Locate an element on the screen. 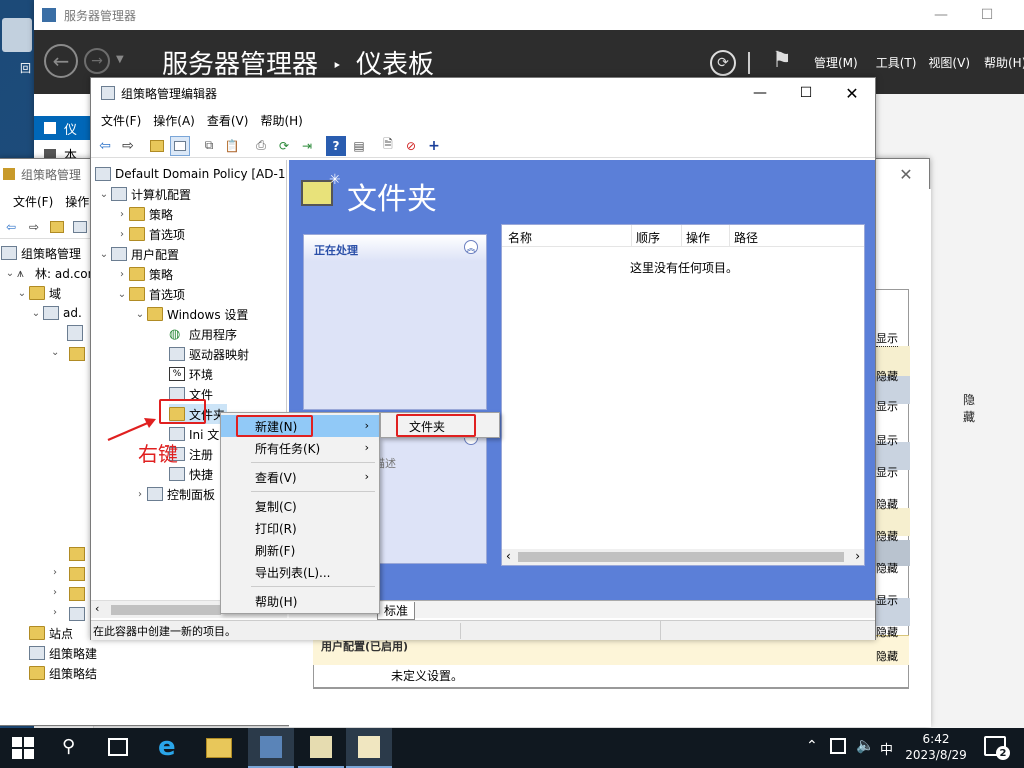 The height and width of the screenshot is (768, 1024). menu-item-all-tasks: 所有任务(K) › is located at coordinates (300, 448).